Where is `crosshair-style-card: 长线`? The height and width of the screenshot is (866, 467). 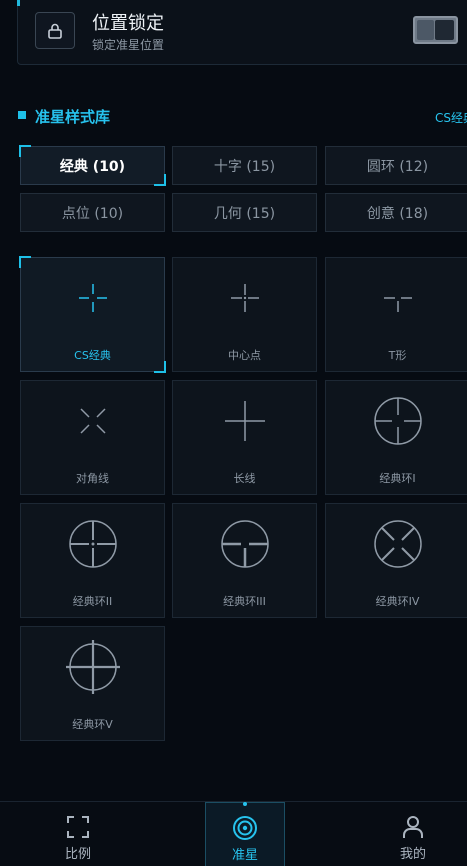
crosshair-style-card: 长线 is located at coordinates (244, 437).